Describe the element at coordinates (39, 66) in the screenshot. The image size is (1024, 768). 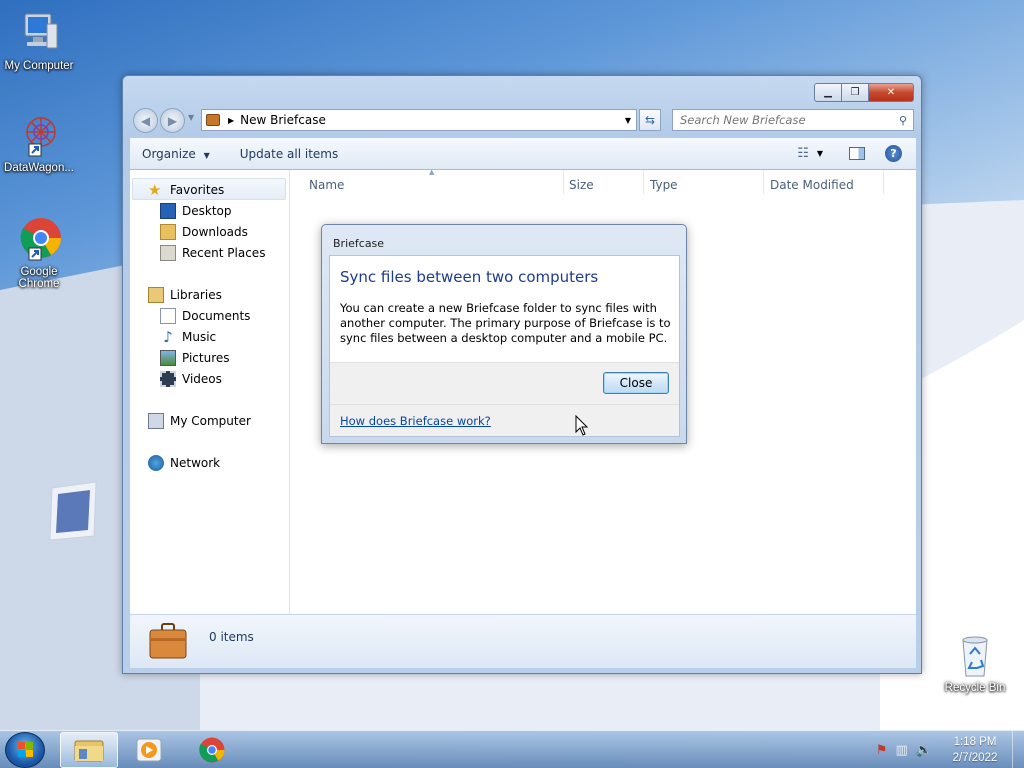
I see `desktop-icon-label: My Computer` at that location.